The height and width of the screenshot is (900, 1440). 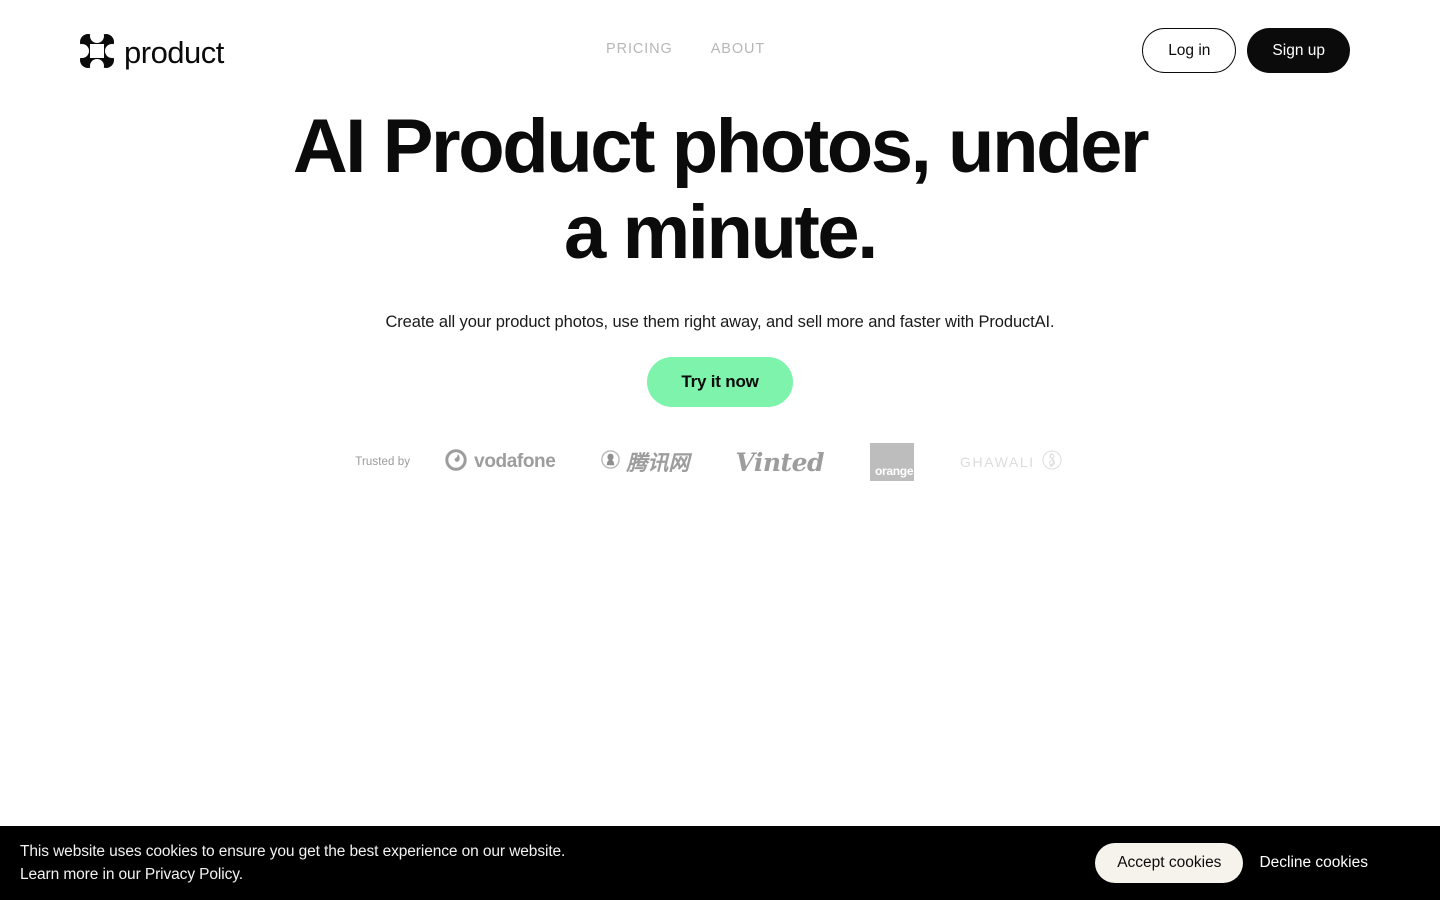 I want to click on try-it-now-button: Try it now, so click(x=720, y=382).